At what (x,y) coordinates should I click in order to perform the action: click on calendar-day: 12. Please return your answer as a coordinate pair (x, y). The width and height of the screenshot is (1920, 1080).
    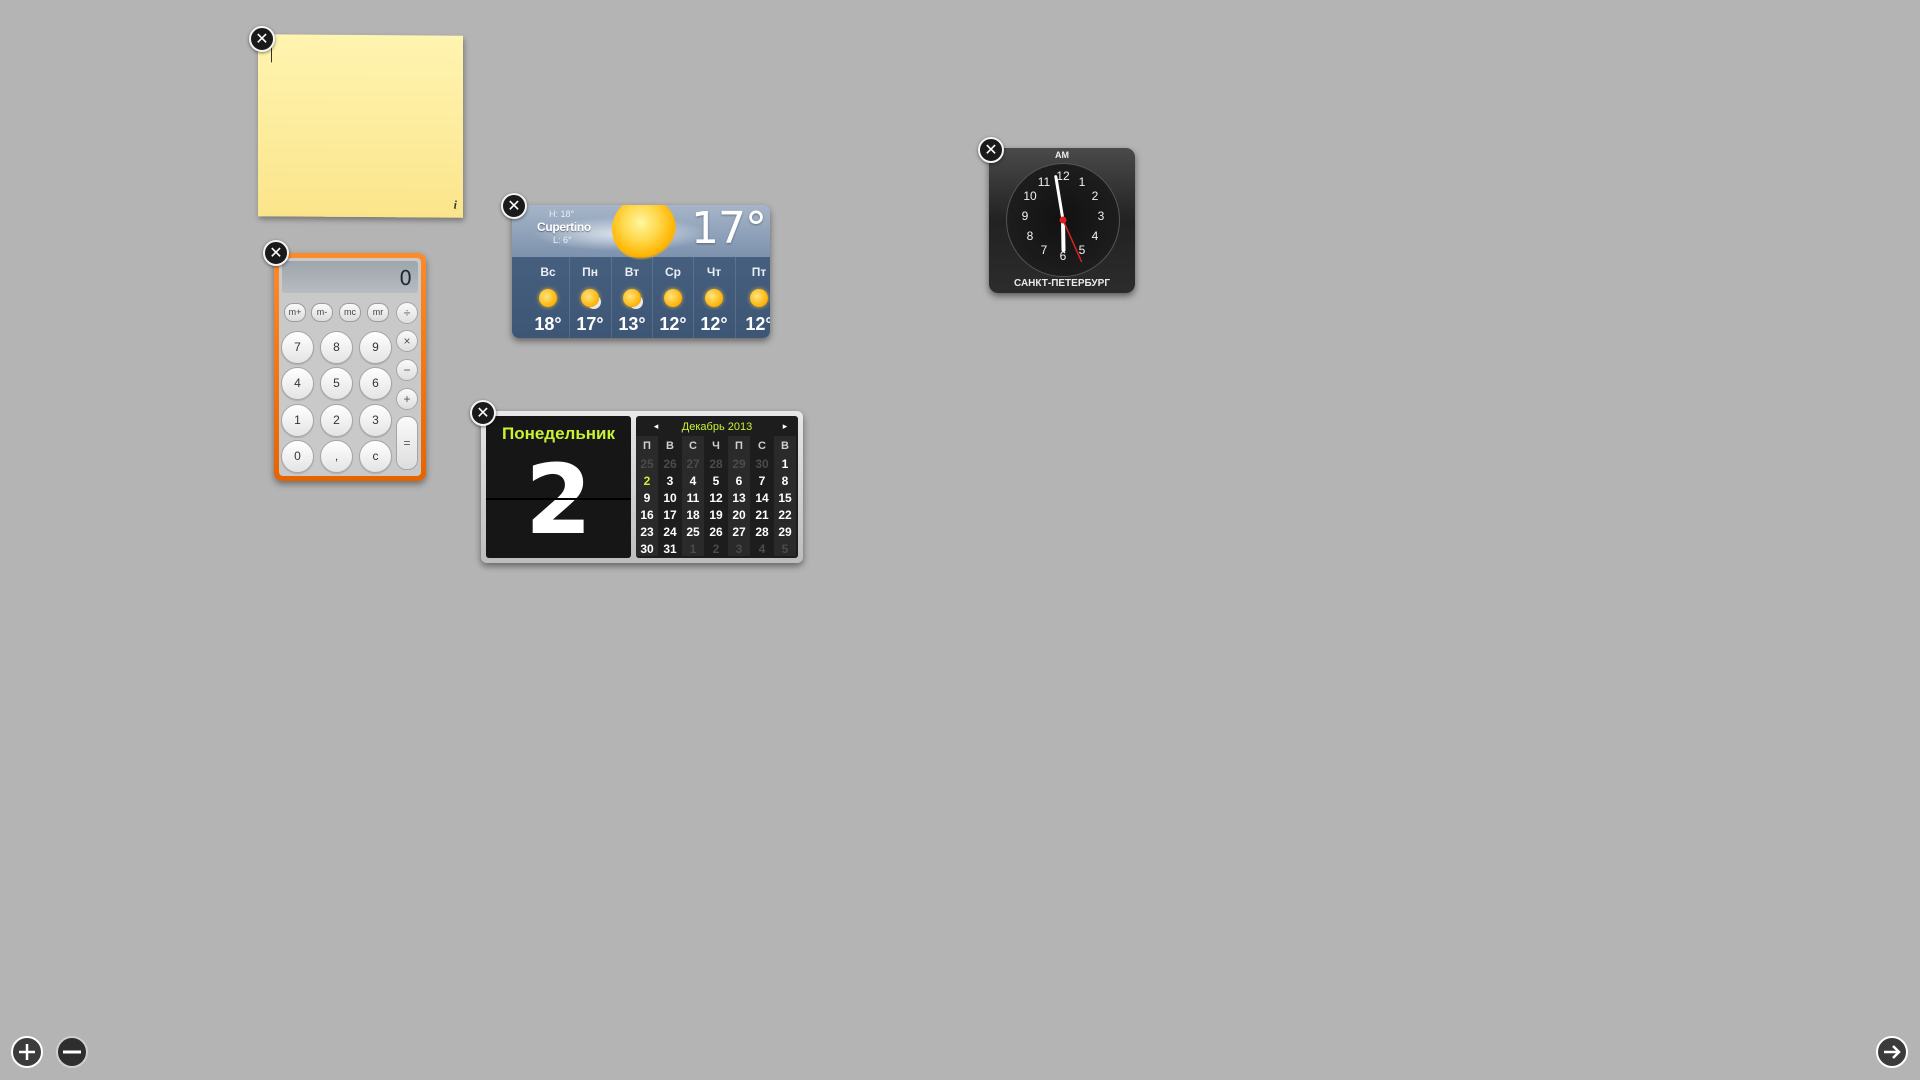
    Looking at the image, I should click on (716, 498).